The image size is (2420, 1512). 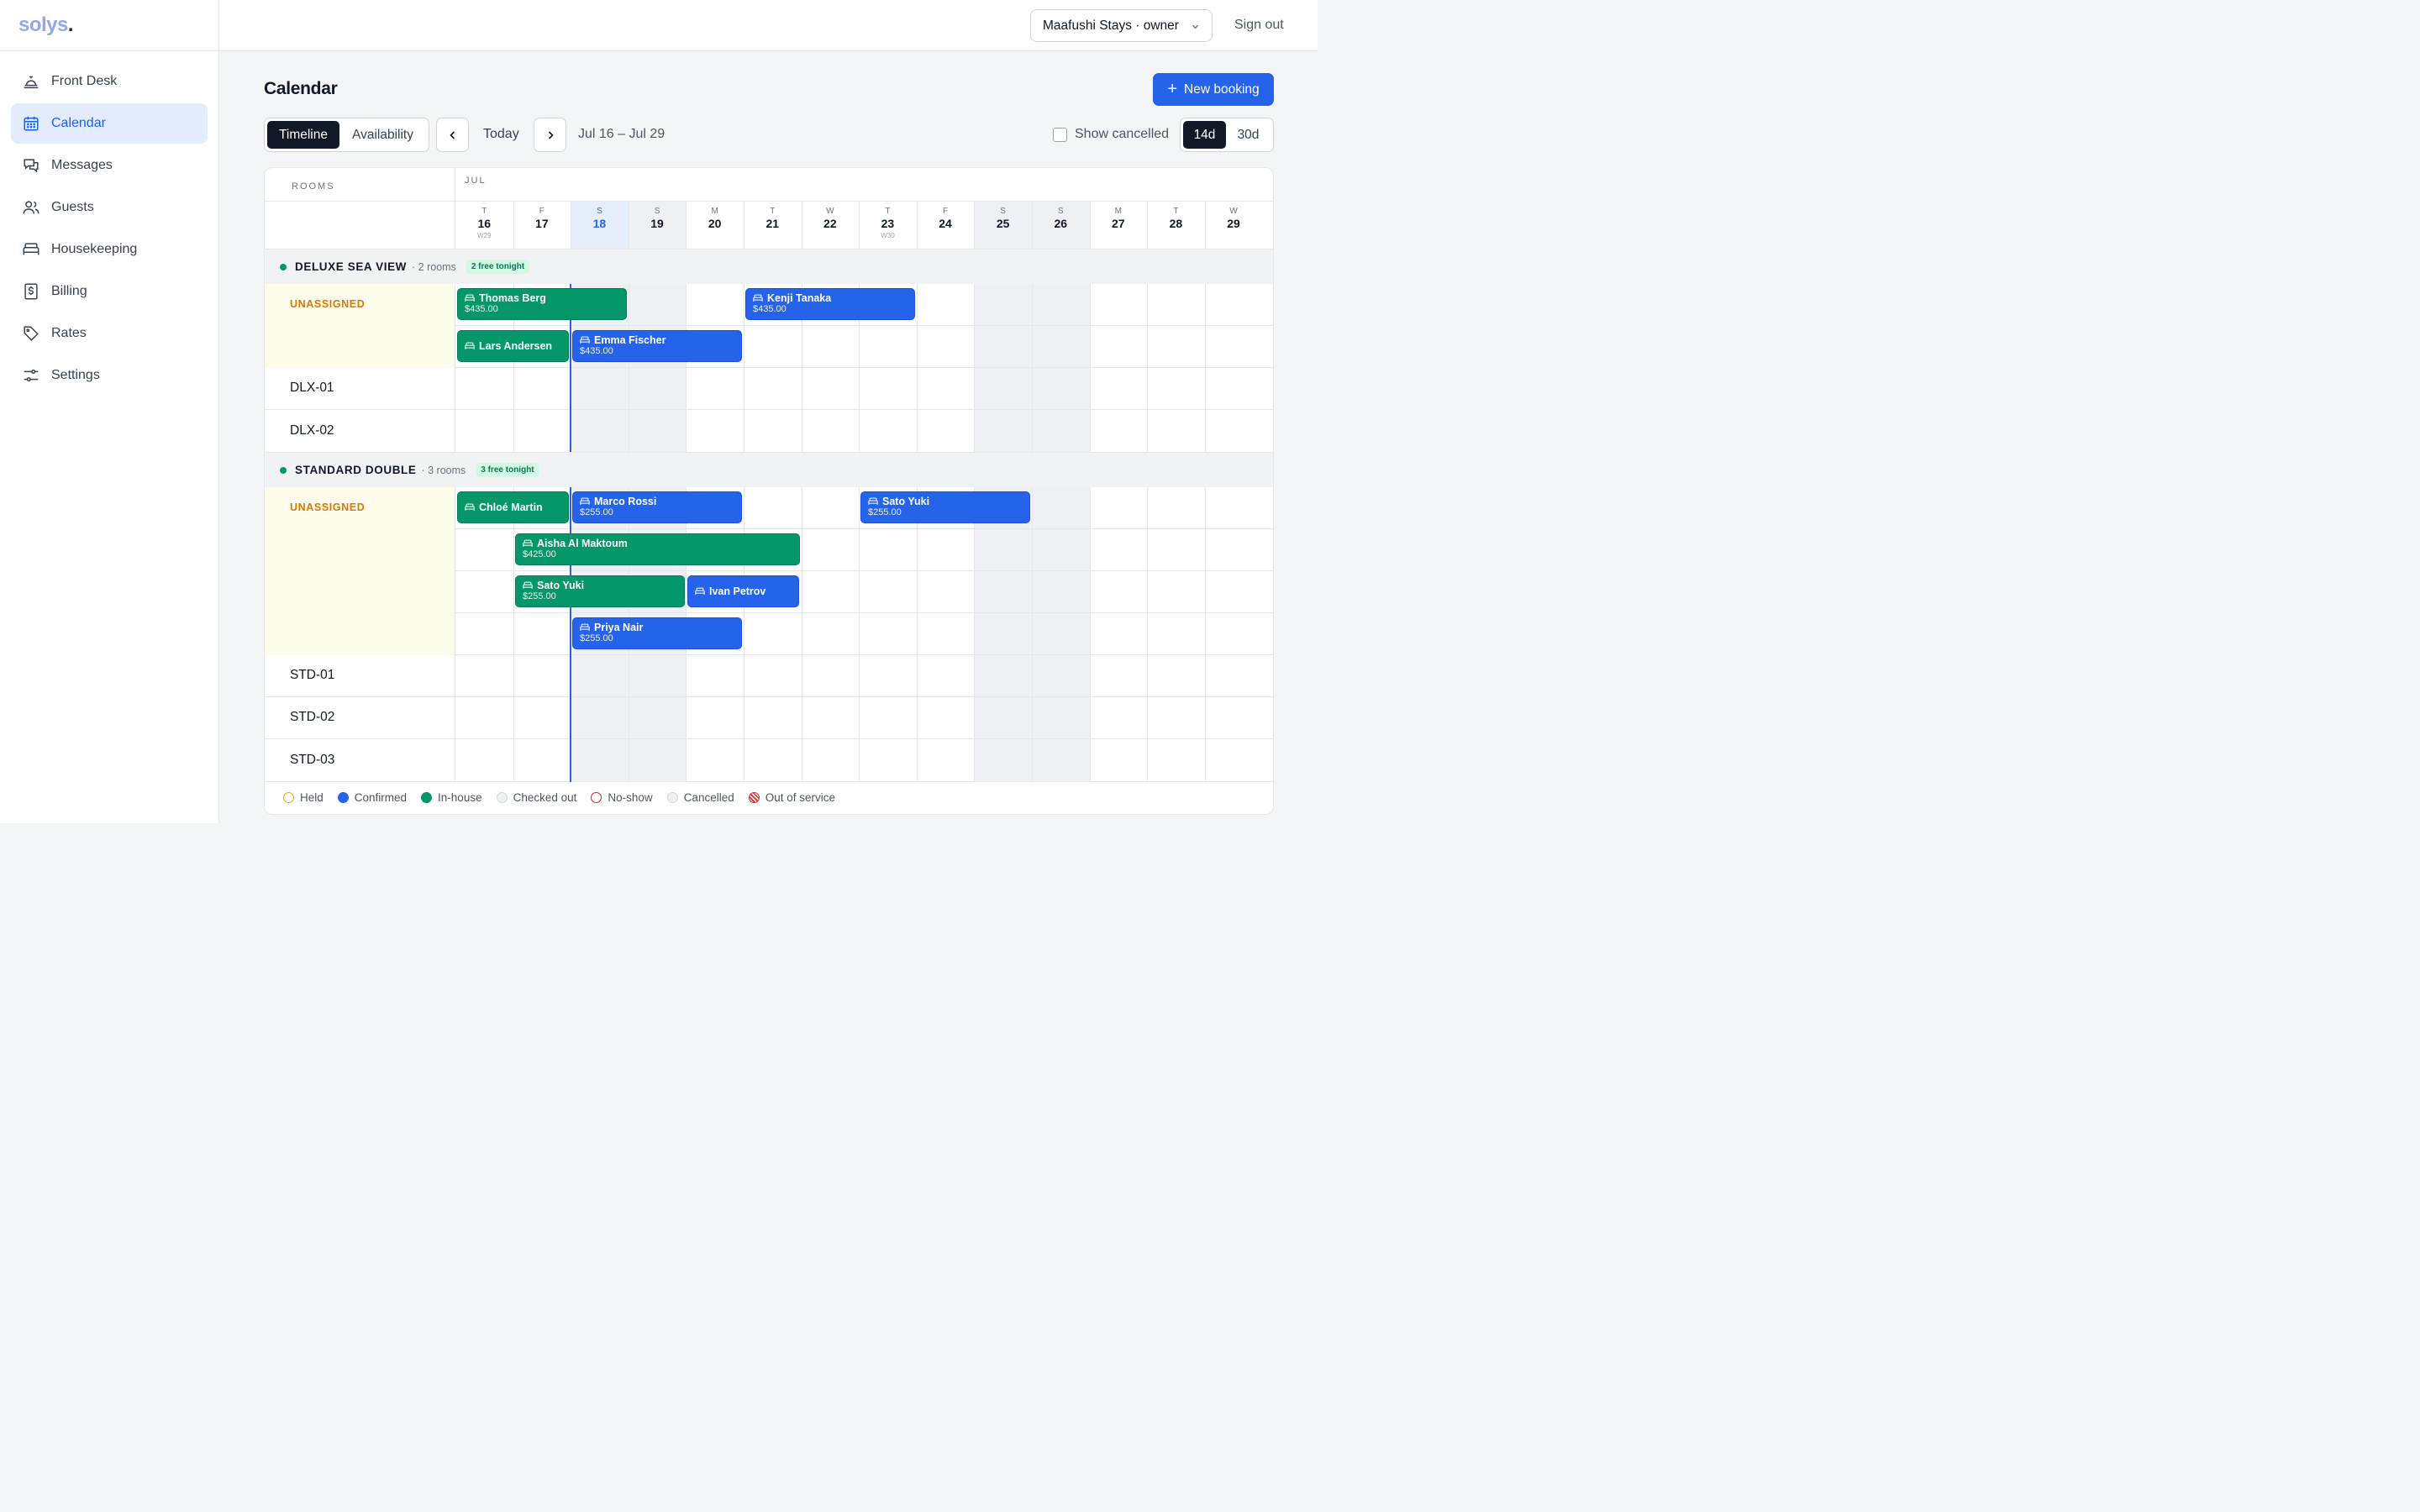 I want to click on day-number: 24, so click(x=945, y=223).